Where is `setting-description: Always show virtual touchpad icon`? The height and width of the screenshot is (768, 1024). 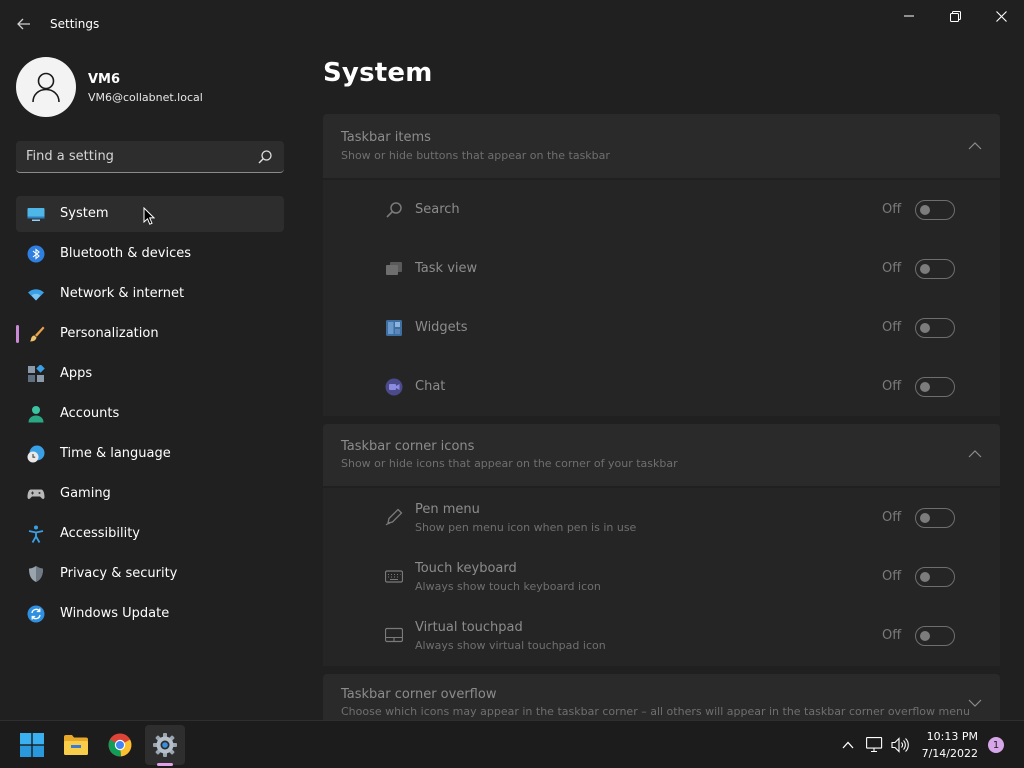
setting-description: Always show virtual touchpad icon is located at coordinates (510, 645).